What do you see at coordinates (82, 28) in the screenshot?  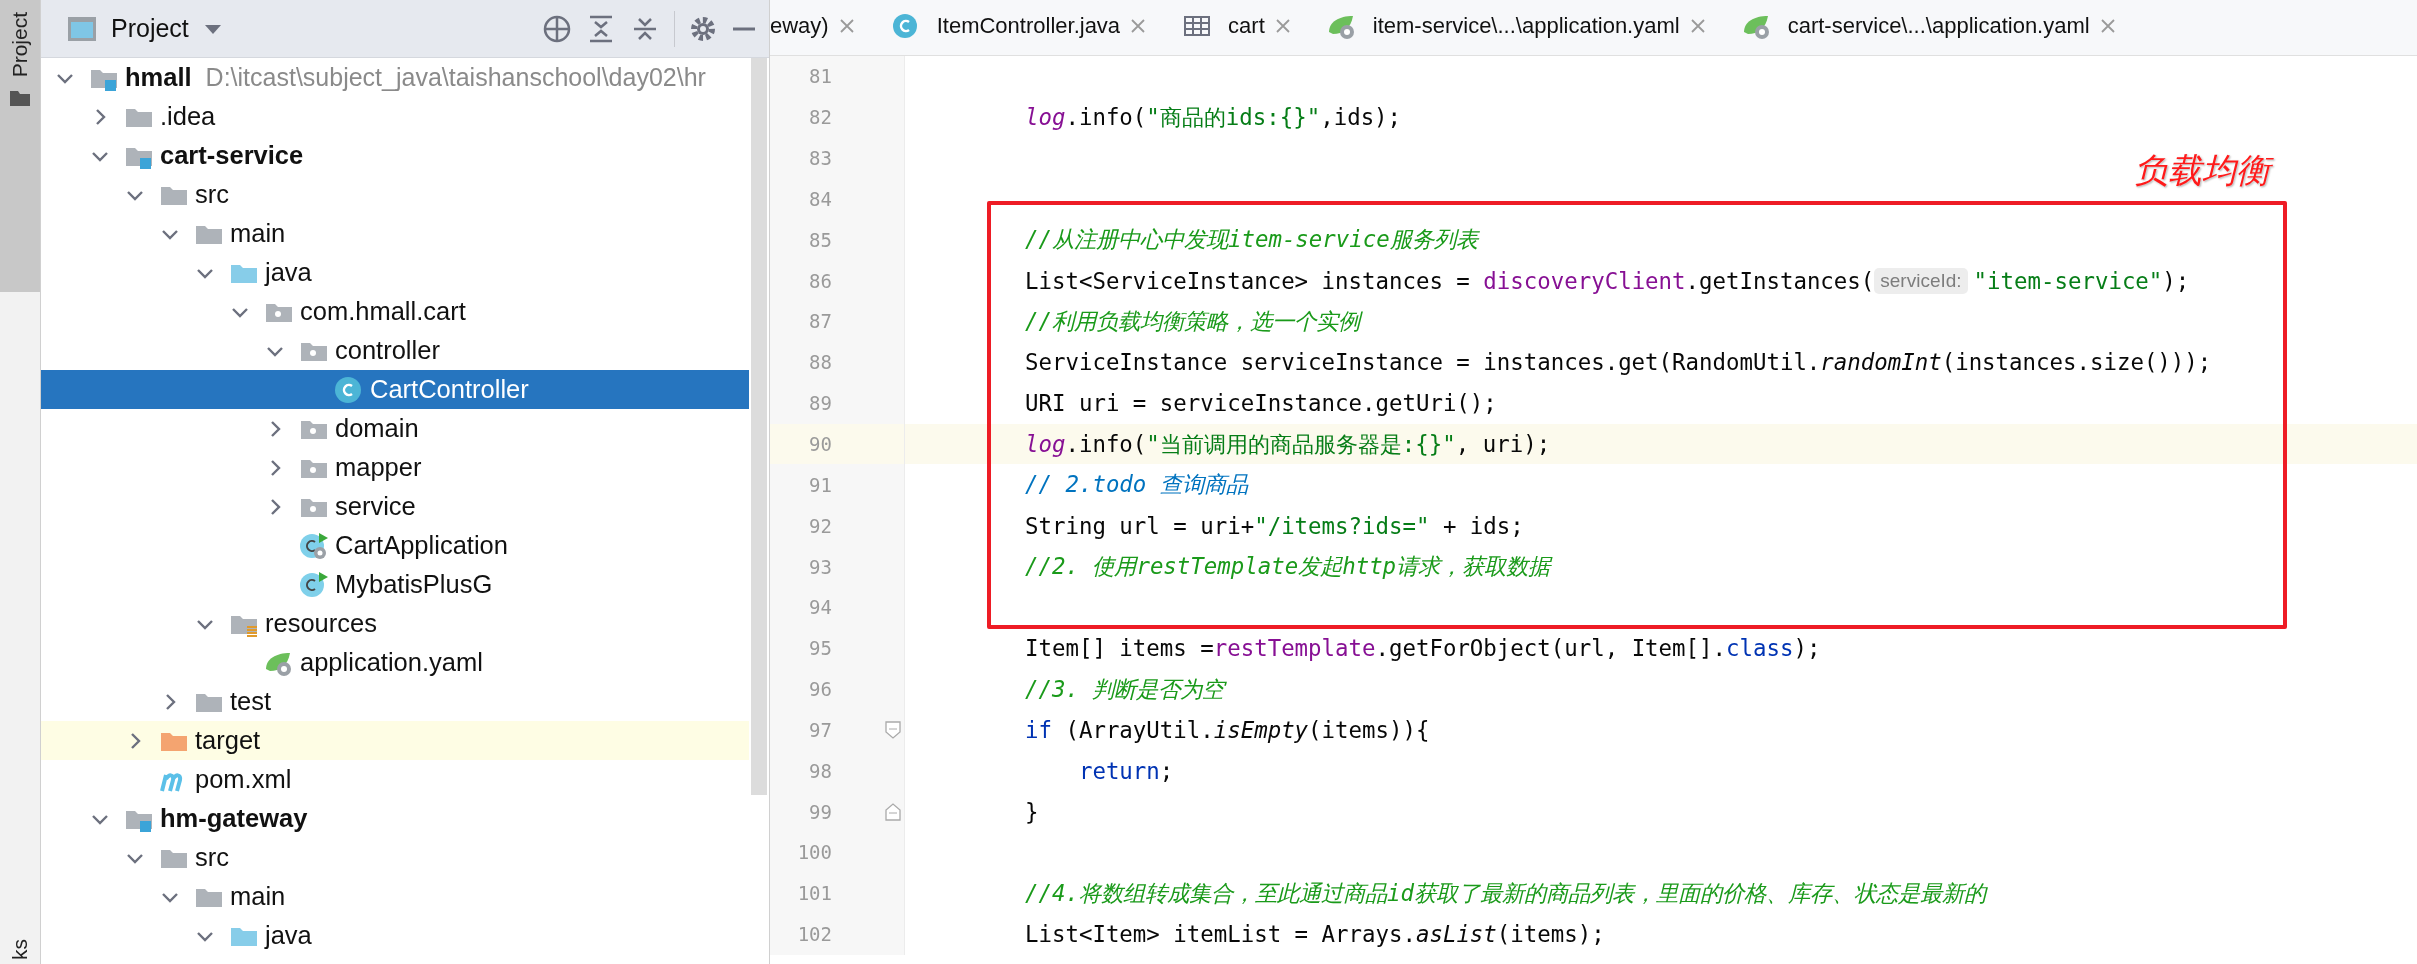 I see `window-icon` at bounding box center [82, 28].